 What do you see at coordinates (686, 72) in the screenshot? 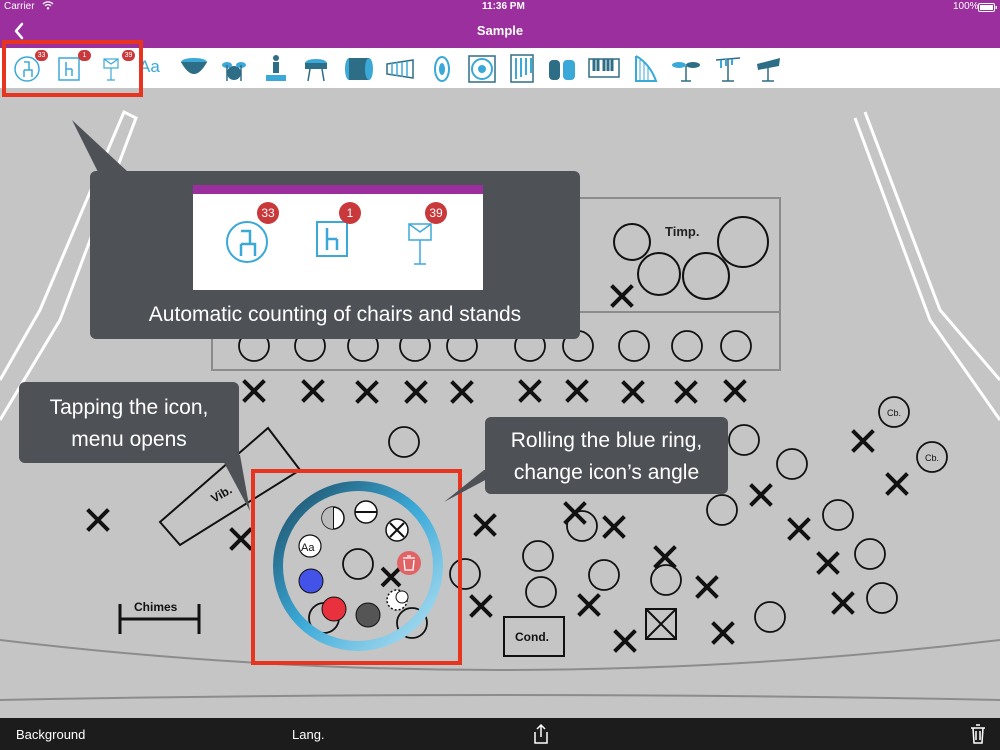
I see `timbales-icon` at bounding box center [686, 72].